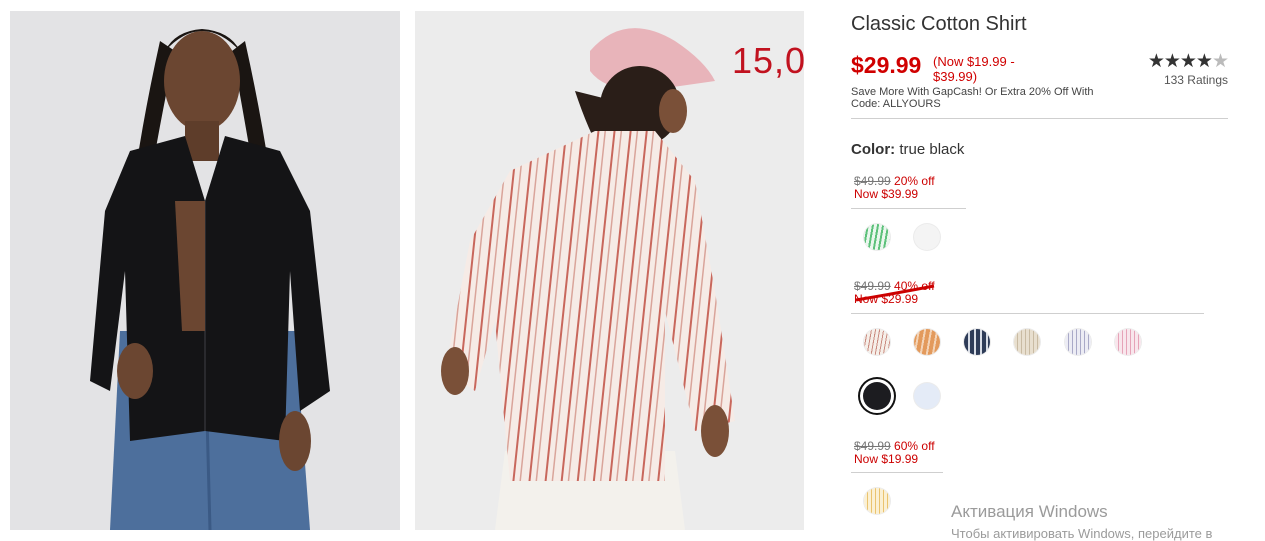 This screenshot has width=1265, height=541. Describe the element at coordinates (877, 501) in the screenshot. I see `swatch-yellow-stripe` at that location.